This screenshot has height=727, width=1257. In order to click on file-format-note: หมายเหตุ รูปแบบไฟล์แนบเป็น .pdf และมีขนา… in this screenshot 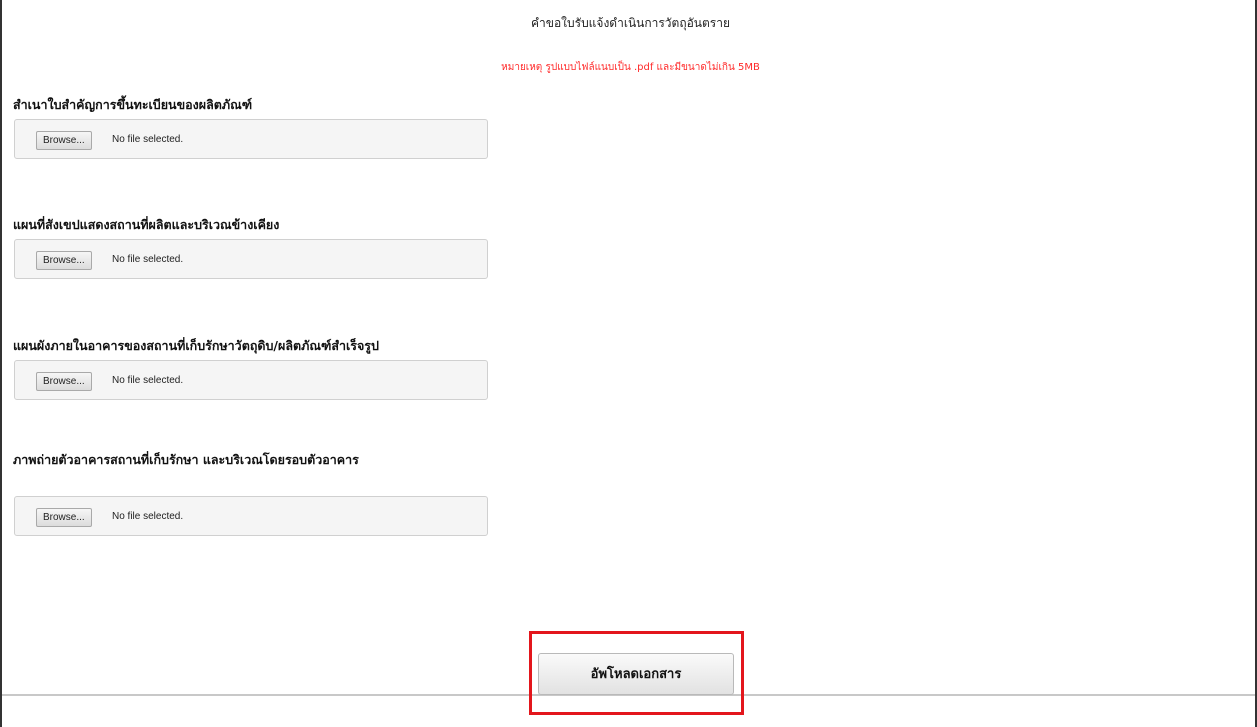, I will do `click(630, 67)`.